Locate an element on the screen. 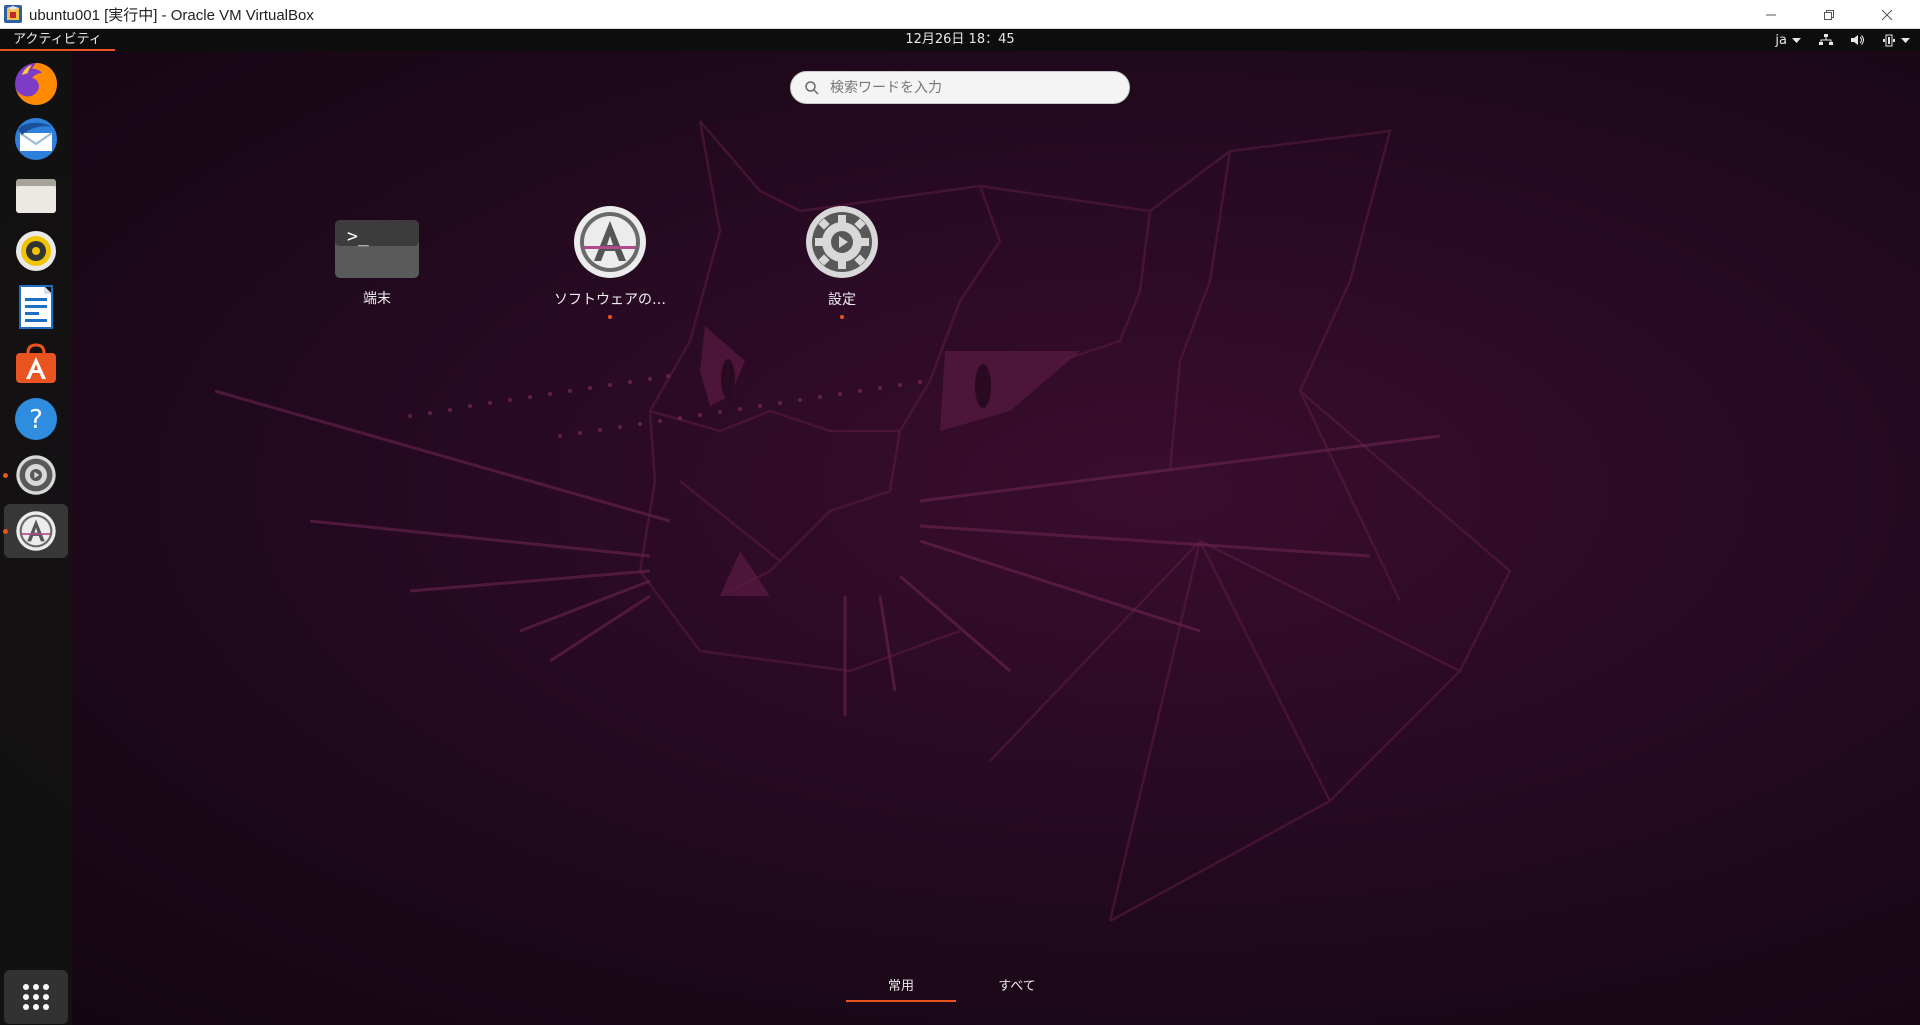 The height and width of the screenshot is (1025, 1920). dock-item-files is located at coordinates (36, 195).